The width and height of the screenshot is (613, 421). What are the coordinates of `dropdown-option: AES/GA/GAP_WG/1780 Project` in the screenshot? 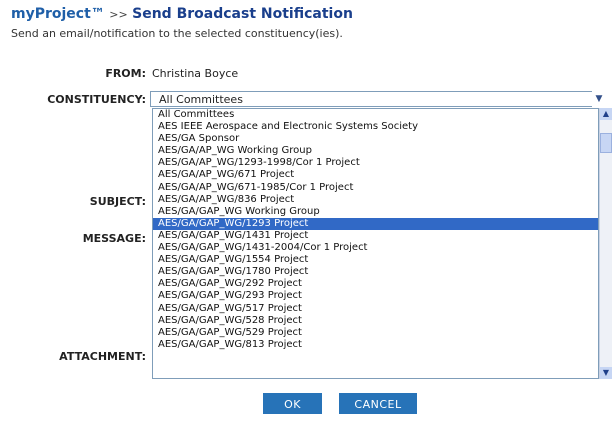 It's located at (375, 272).